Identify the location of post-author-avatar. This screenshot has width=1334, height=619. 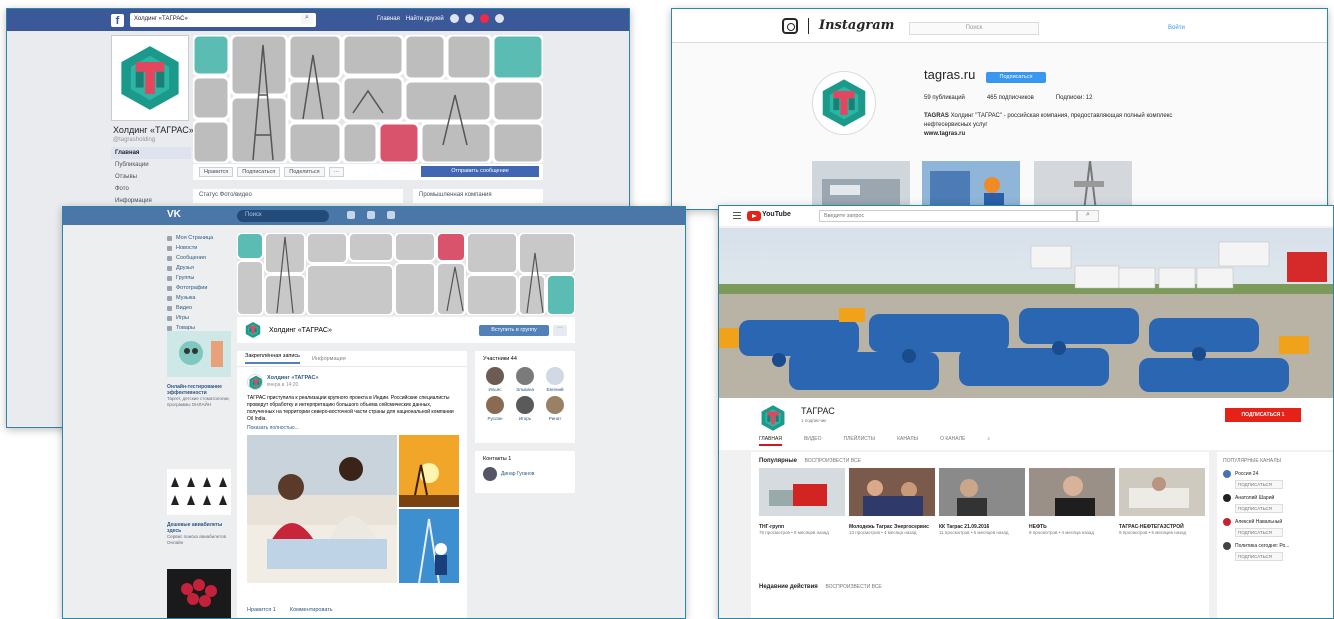
(255, 382).